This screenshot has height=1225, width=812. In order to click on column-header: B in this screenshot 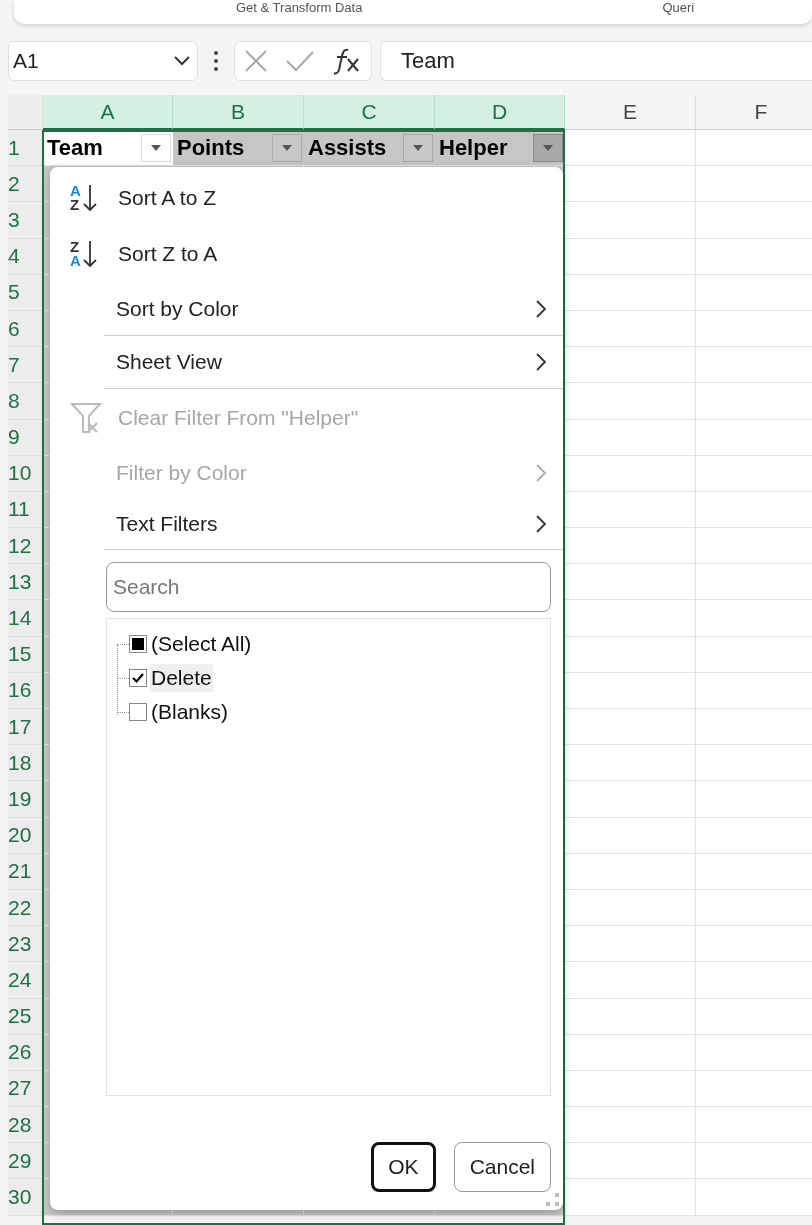, I will do `click(238, 112)`.